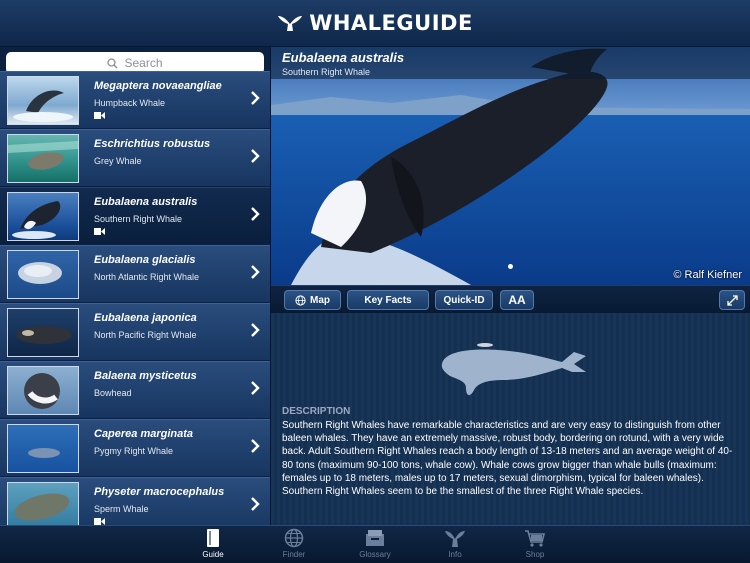  What do you see at coordinates (316, 411) in the screenshot?
I see `description-heading: DESCRIPTION` at bounding box center [316, 411].